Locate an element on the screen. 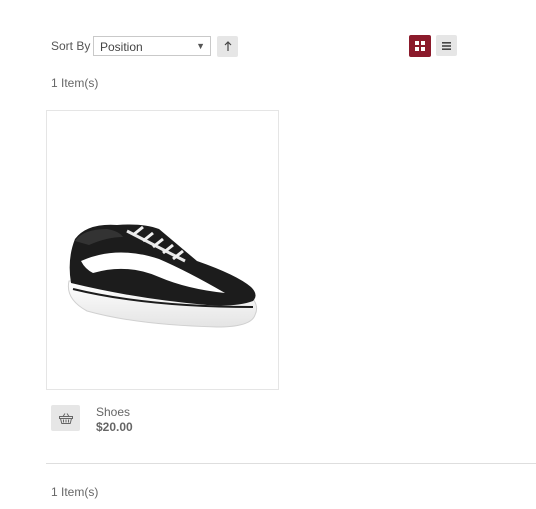 This screenshot has height=509, width=536. chevron-down-icon: ▼ is located at coordinates (200, 46).